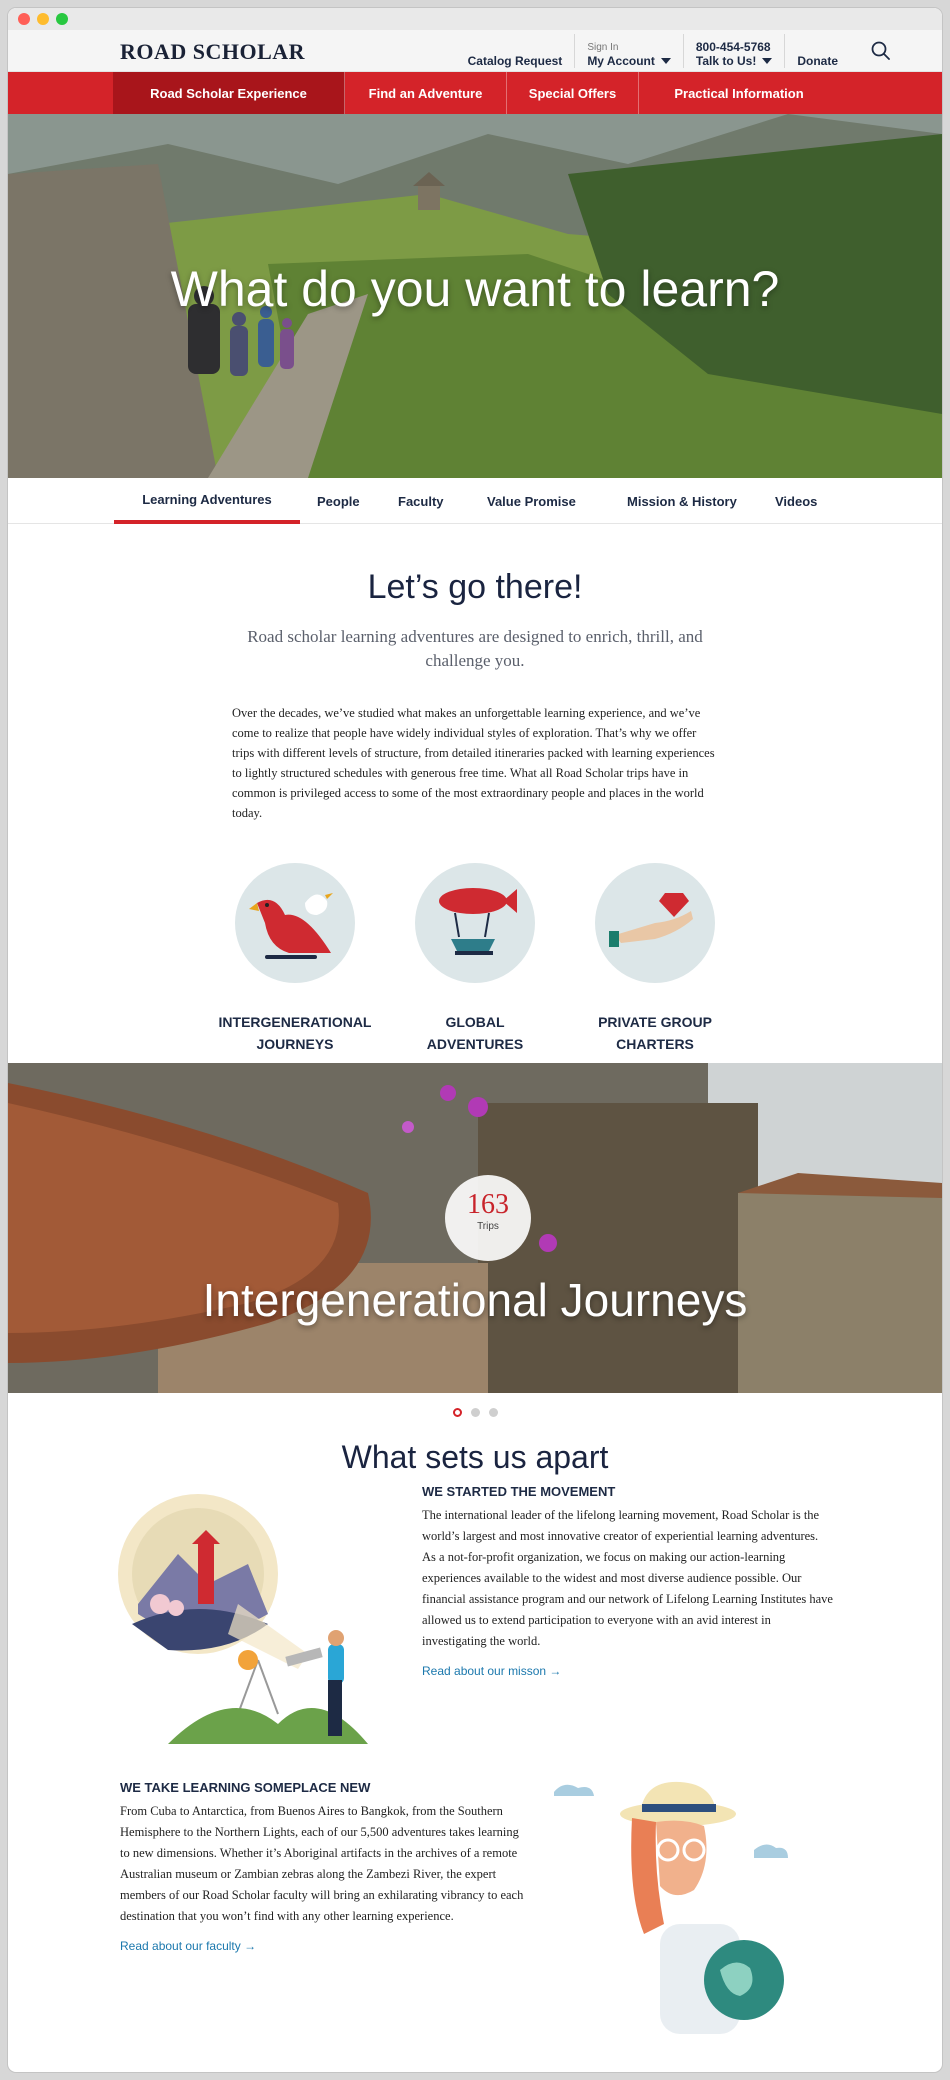  Describe the element at coordinates (475, 19) in the screenshot. I see `window-titlebar` at that location.